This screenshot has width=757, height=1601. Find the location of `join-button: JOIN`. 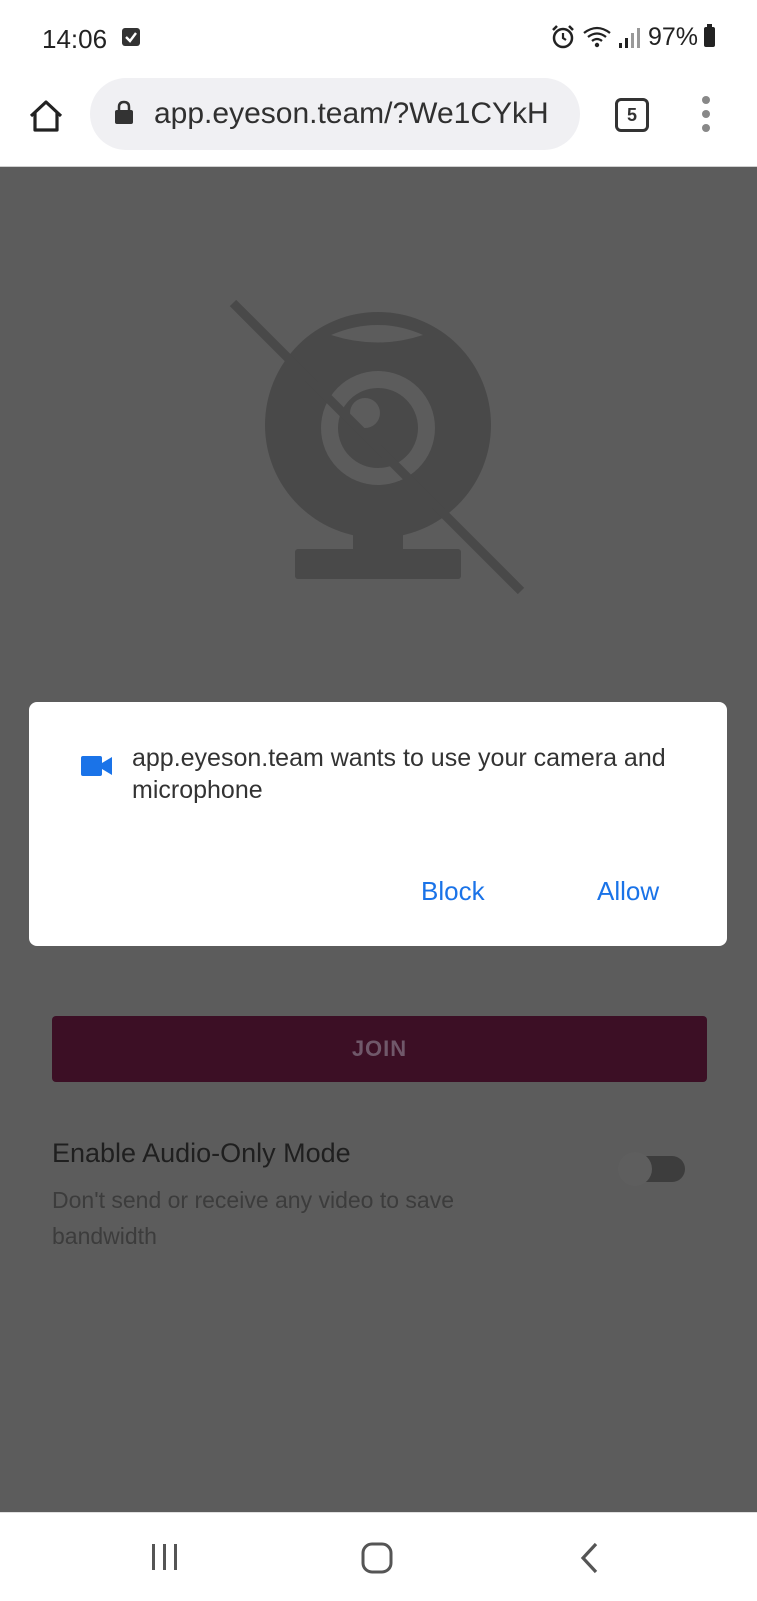

join-button: JOIN is located at coordinates (379, 1049).